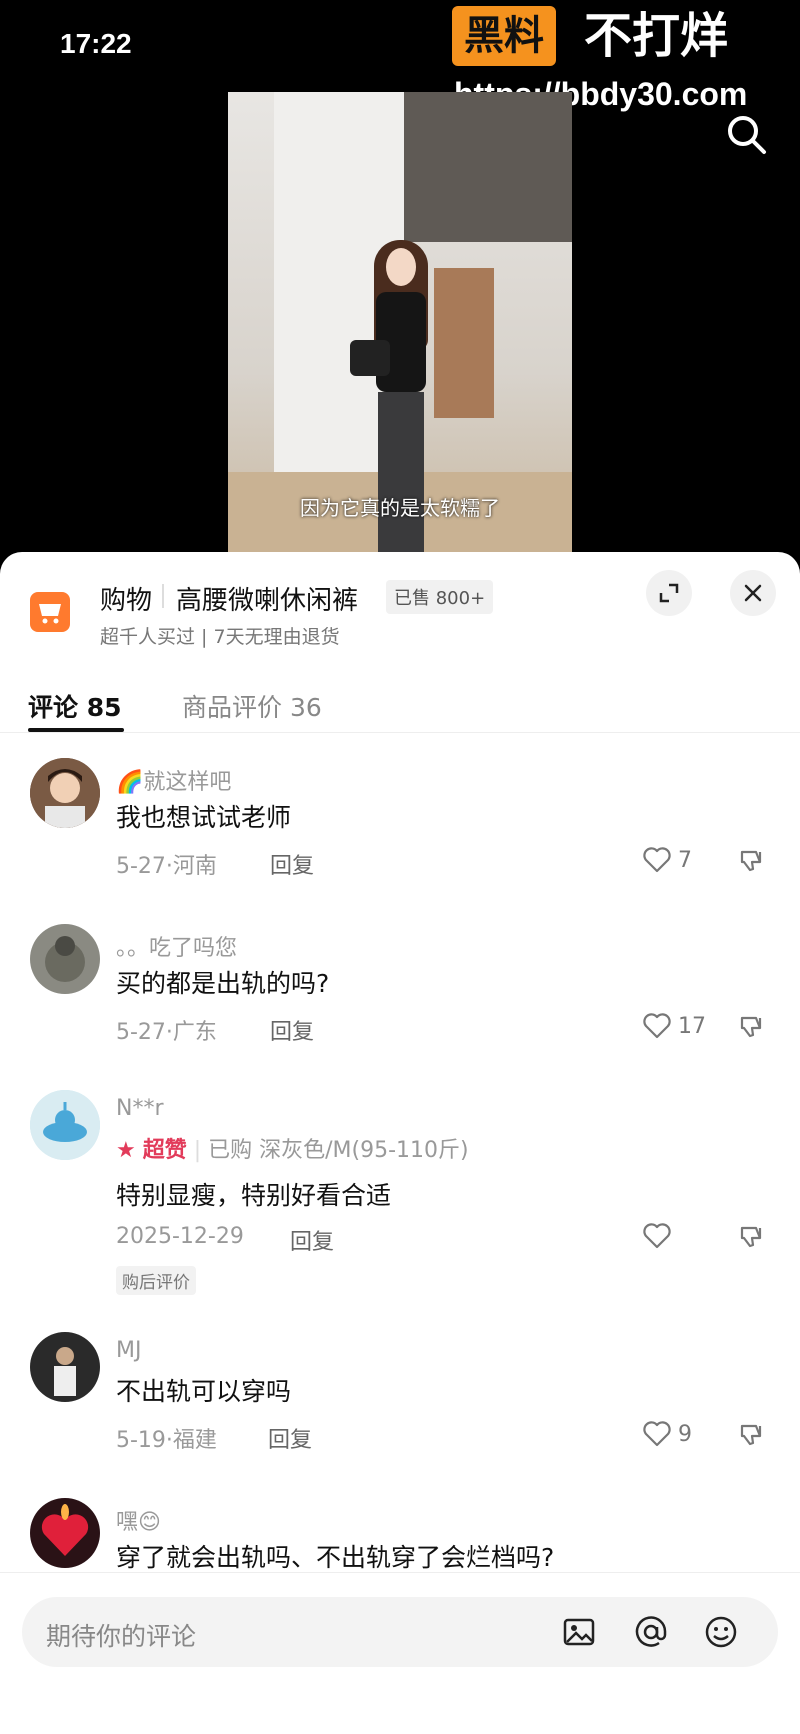 Image resolution: width=800 pixels, height=1734 pixels. I want to click on comment-text: 买的都是出轨的吗?, so click(223, 983).